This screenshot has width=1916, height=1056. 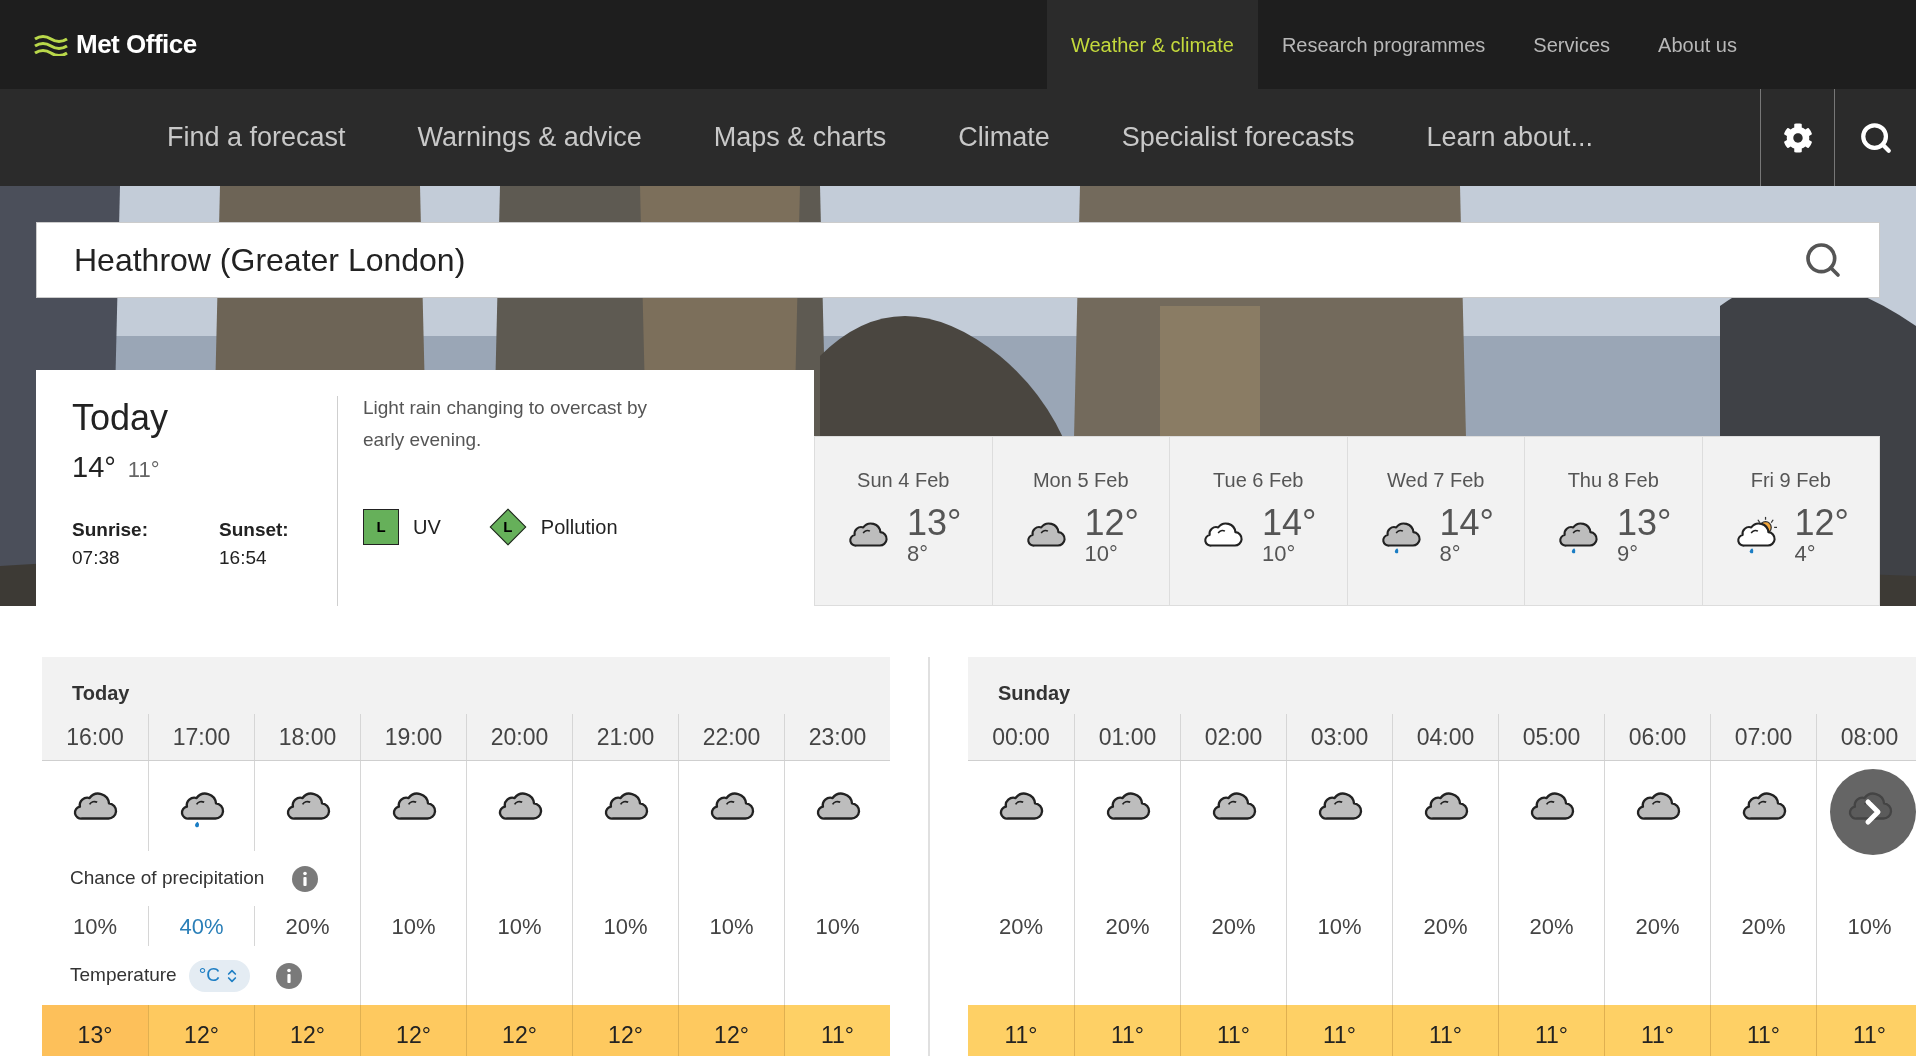 I want to click on temperature-label: Temperature, so click(x=123, y=975).